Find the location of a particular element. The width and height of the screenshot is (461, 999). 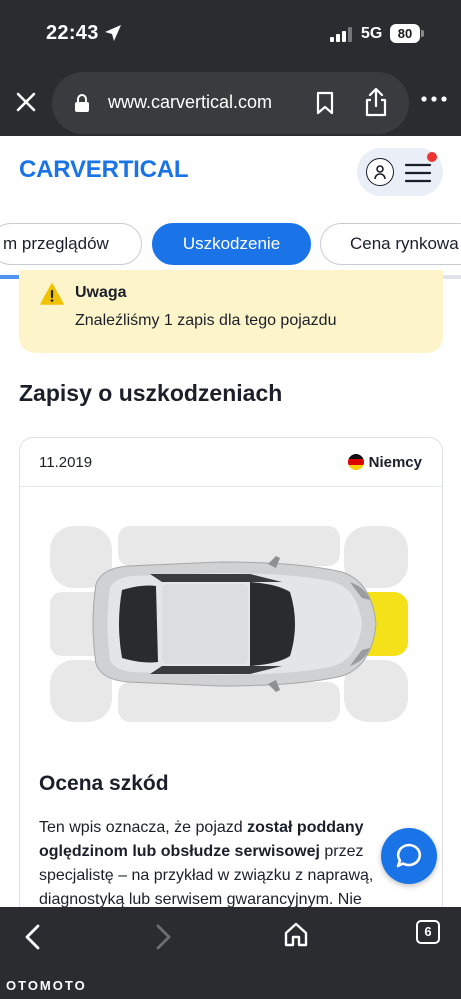

hamburger-menu-icon is located at coordinates (418, 173).